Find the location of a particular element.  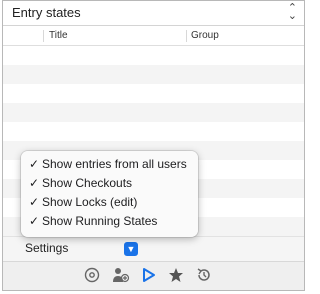

menu-item-show-all-users: ✓ Show entries from all users is located at coordinates (108, 164).